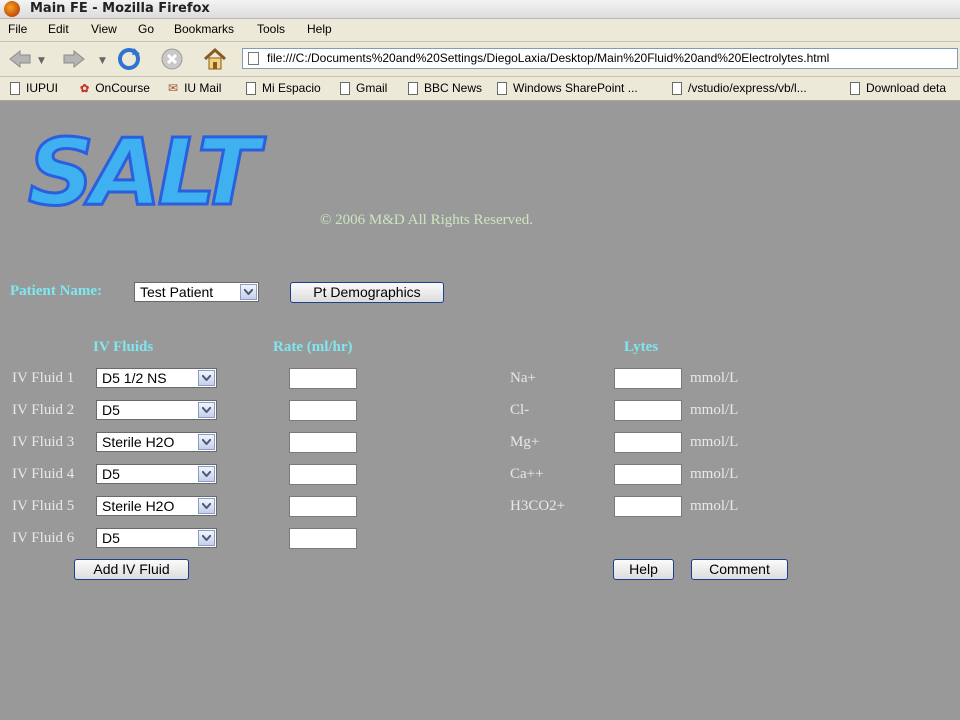 The image size is (960, 720). I want to click on reload-button, so click(129, 59).